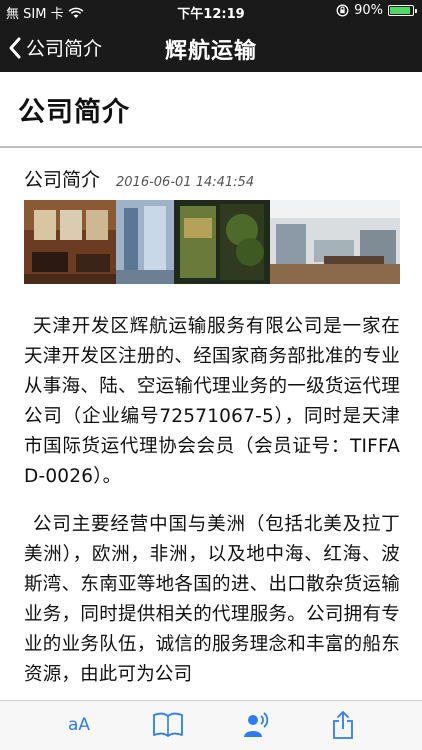  I want to click on office-photo-banner, so click(212, 242).